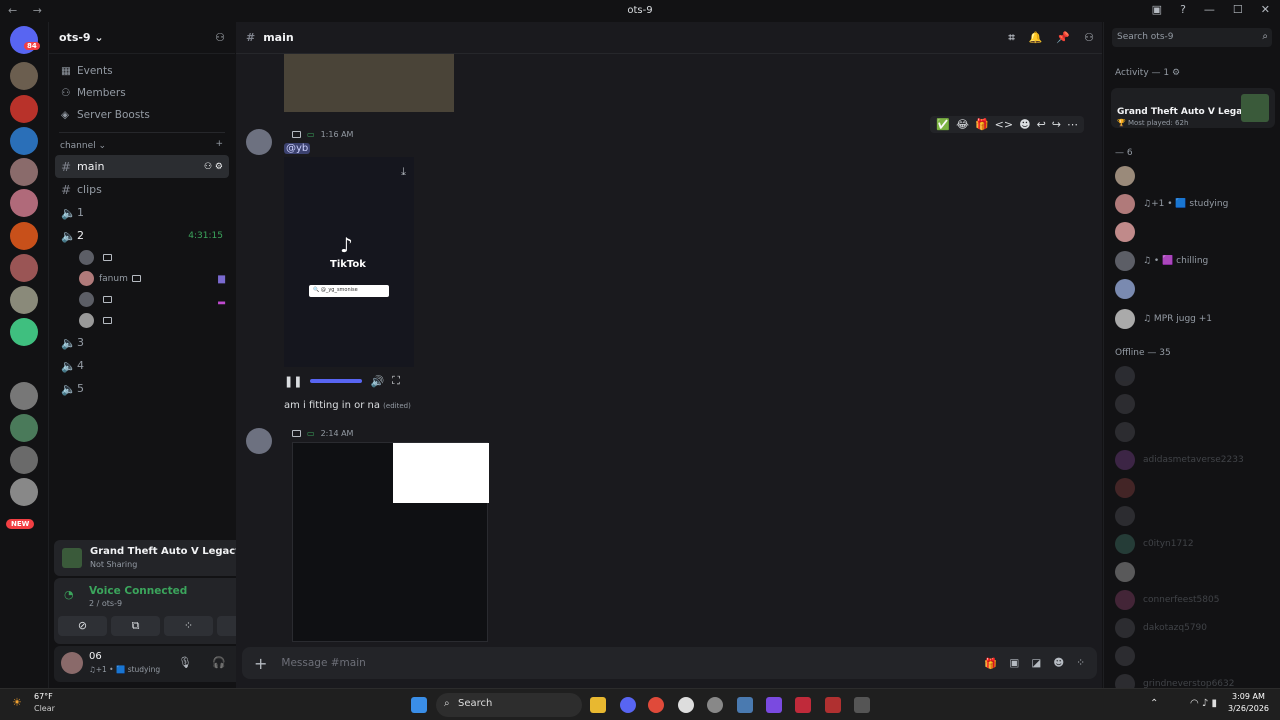  I want to click on maximize-button: ☐, so click(1238, 9).